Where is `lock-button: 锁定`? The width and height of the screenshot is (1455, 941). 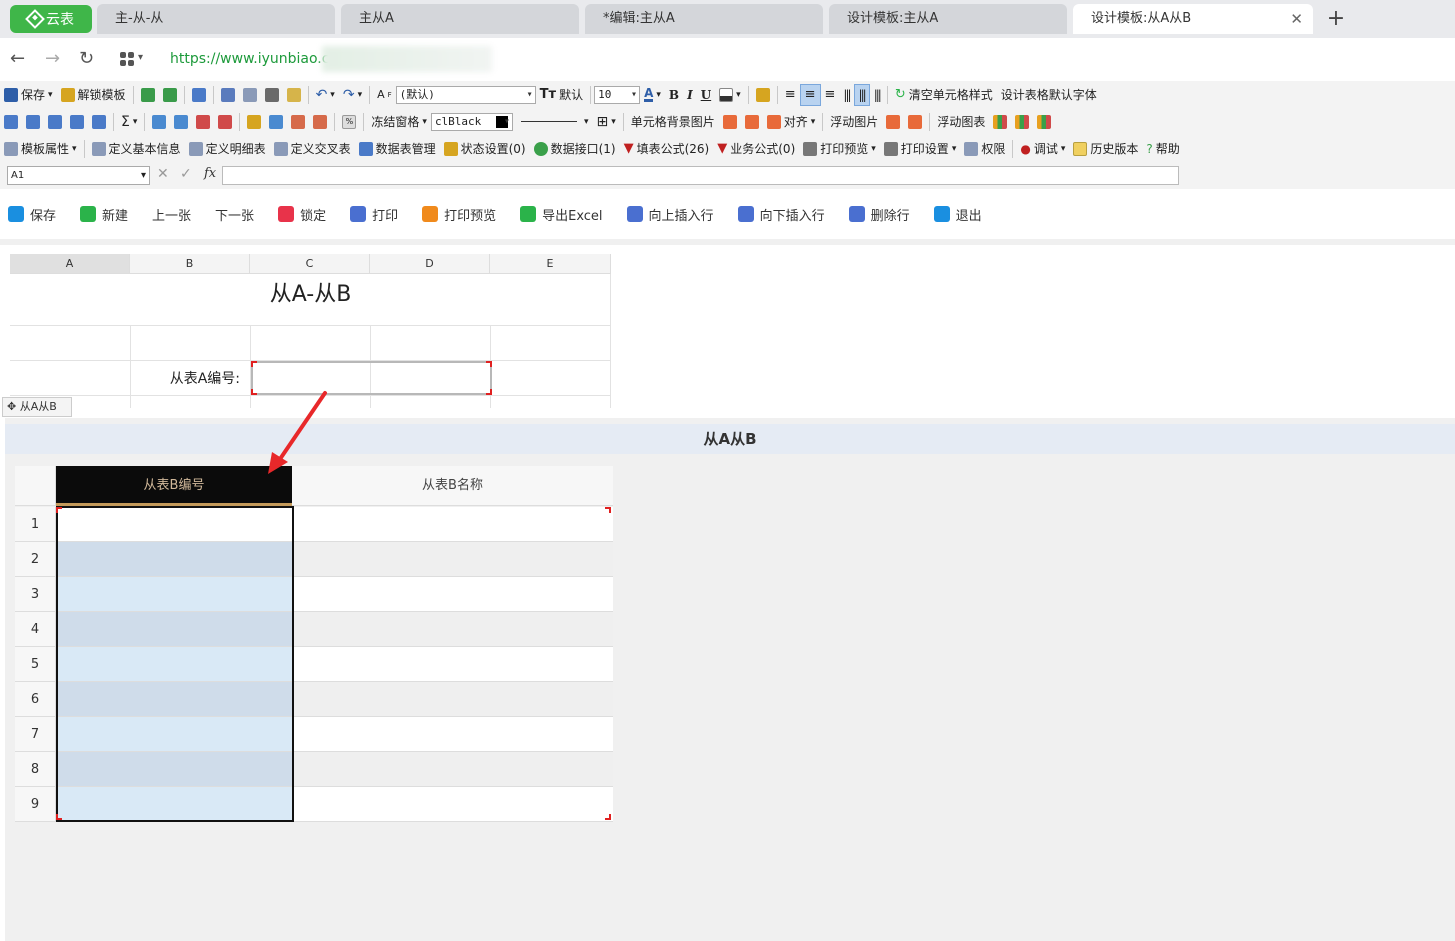
lock-button: 锁定 is located at coordinates (302, 214).